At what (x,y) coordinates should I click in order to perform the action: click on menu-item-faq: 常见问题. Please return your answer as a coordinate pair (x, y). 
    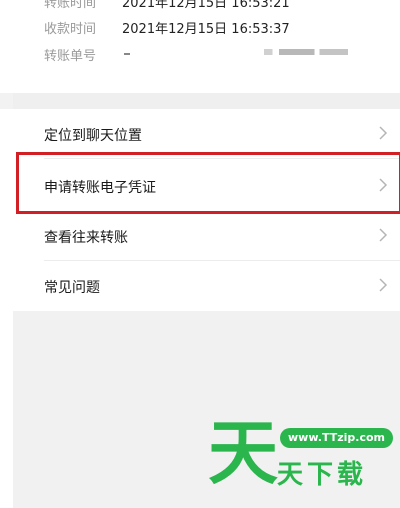
    Looking at the image, I should click on (206, 286).